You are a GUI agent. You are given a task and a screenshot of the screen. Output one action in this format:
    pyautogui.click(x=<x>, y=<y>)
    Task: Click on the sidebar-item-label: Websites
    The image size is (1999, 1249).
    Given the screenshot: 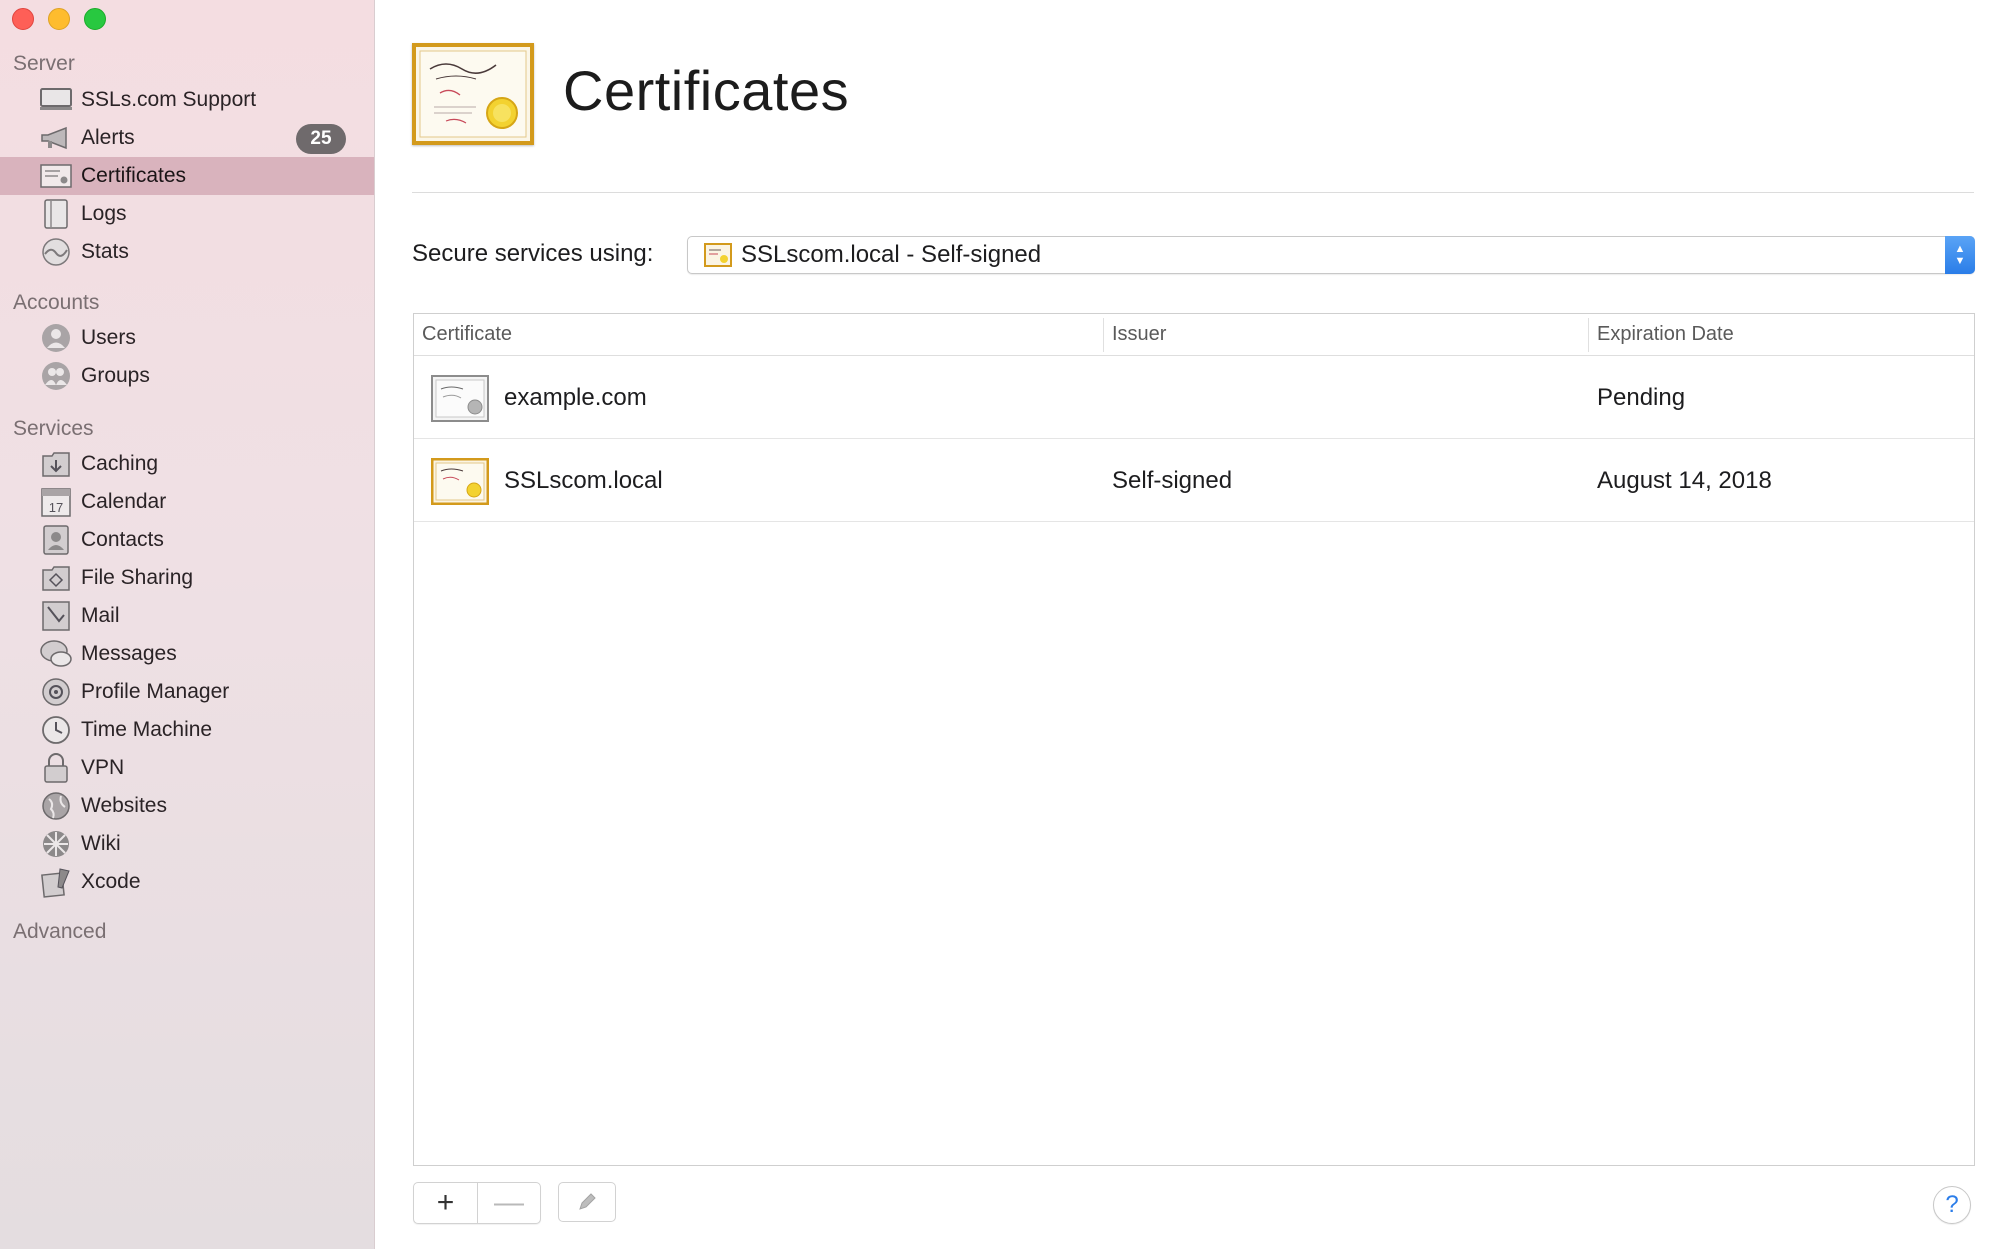 What is the action you would take?
    pyautogui.click(x=124, y=805)
    